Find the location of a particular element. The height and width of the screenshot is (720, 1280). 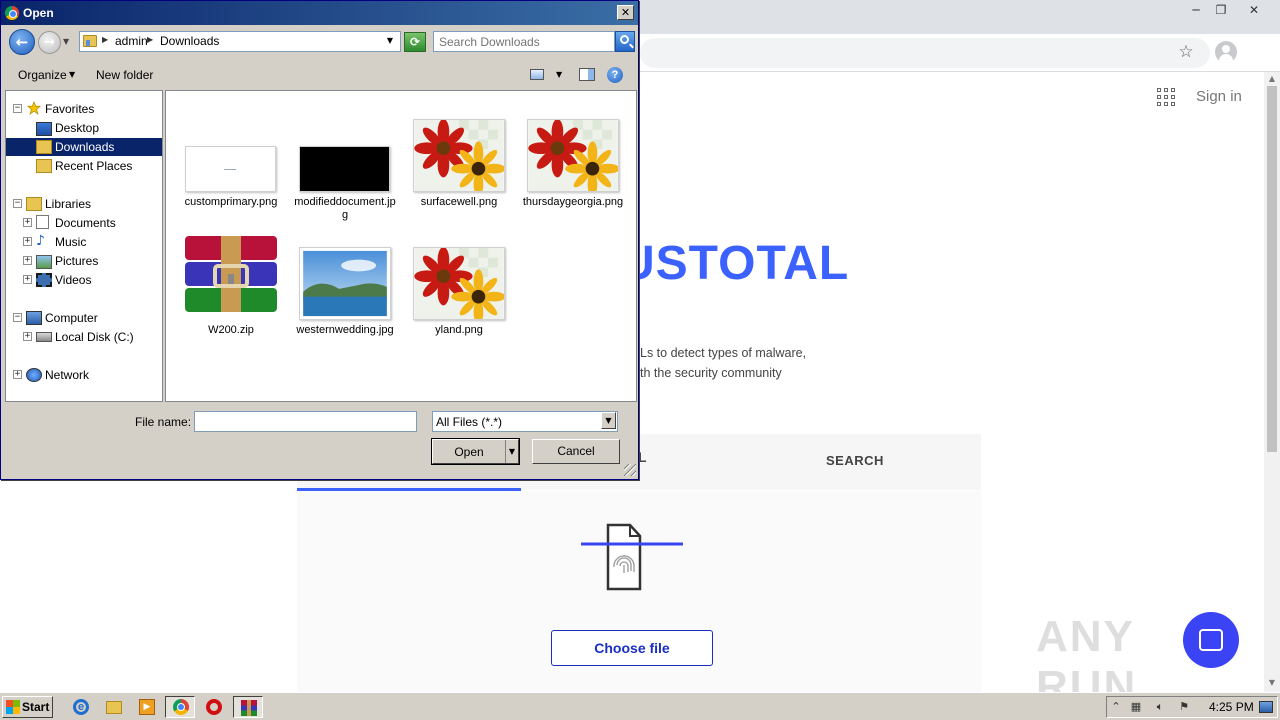

search-button is located at coordinates (625, 41).